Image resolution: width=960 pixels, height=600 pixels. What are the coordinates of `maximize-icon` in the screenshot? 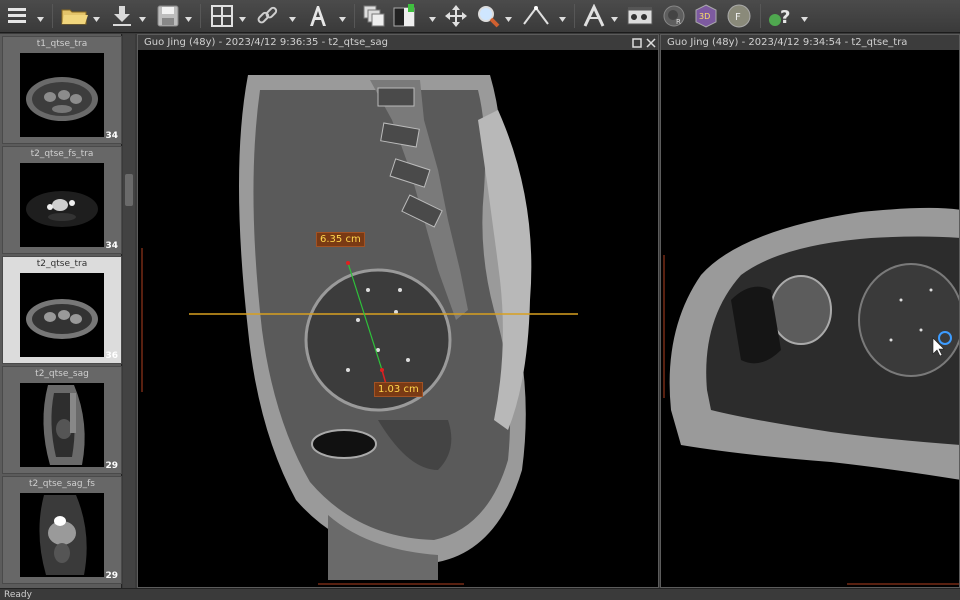 It's located at (637, 42).